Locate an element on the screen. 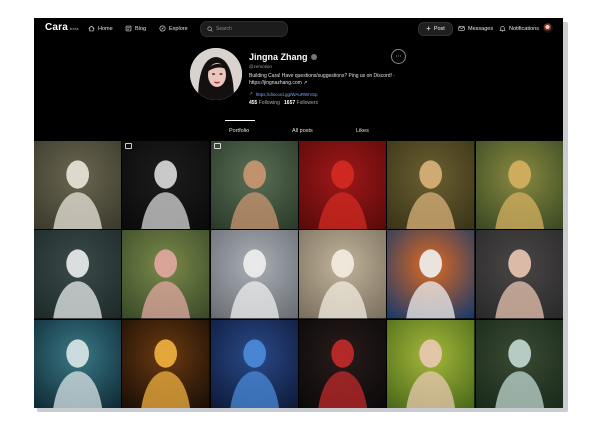 The height and width of the screenshot is (433, 598). portfolio-item-blue-haired-woman is located at coordinates (254, 363).